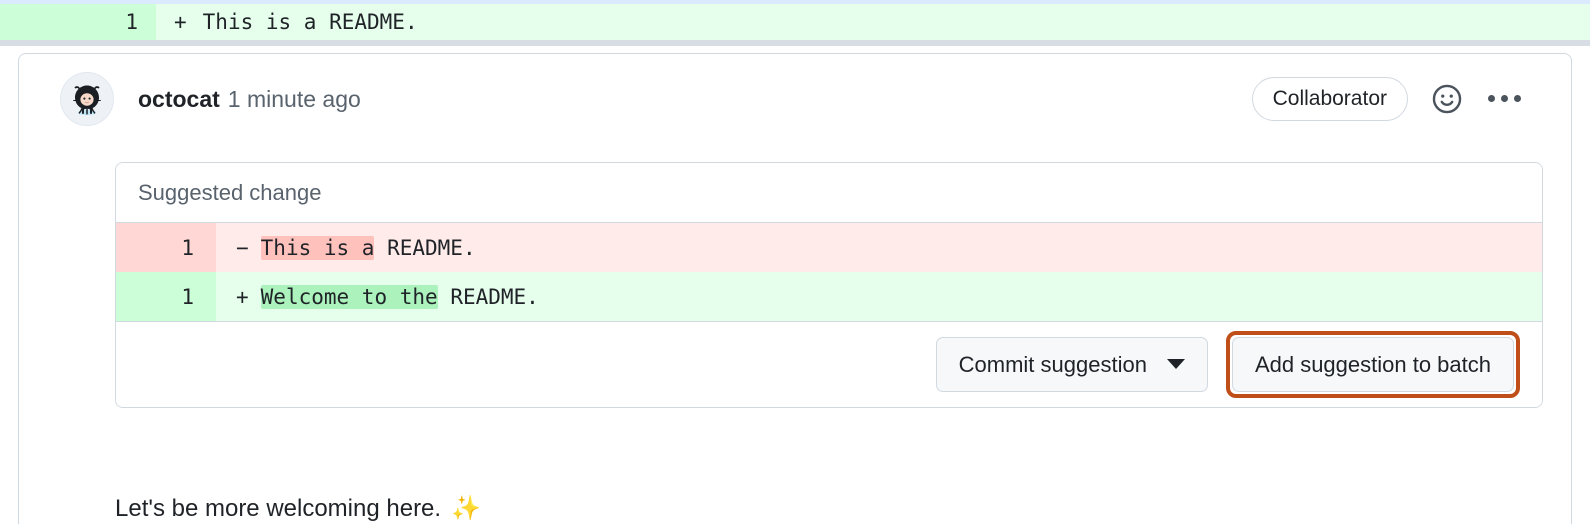 The width and height of the screenshot is (1590, 524). I want to click on kebab-menu-icon, so click(1504, 98).